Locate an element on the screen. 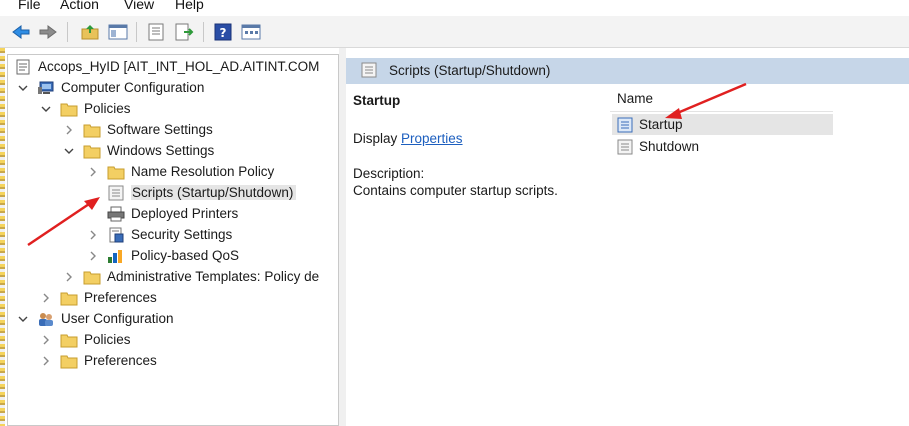  list-item-label: Shutdown is located at coordinates (669, 146).